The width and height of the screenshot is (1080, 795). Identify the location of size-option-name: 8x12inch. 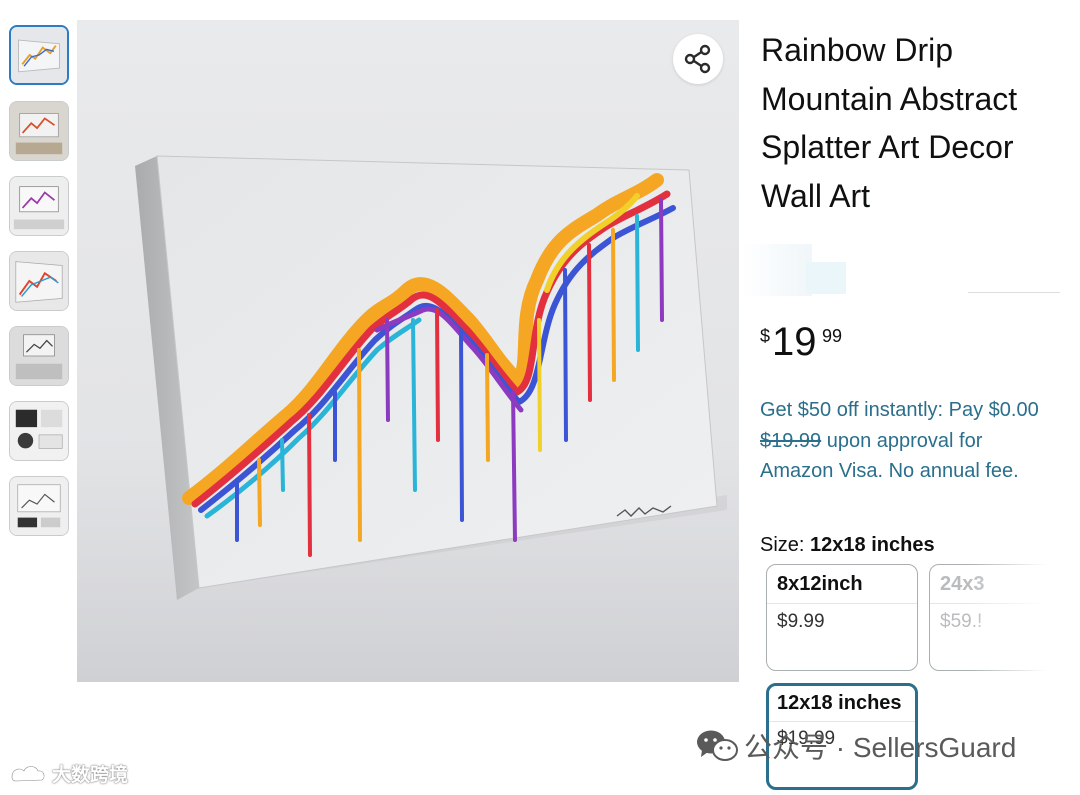
(820, 584).